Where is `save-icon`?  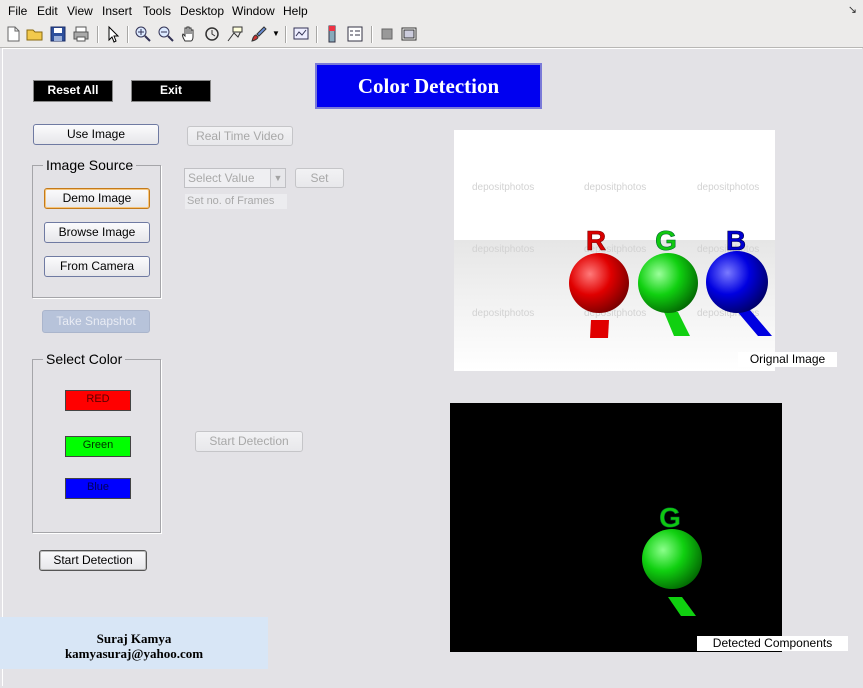 save-icon is located at coordinates (58, 34).